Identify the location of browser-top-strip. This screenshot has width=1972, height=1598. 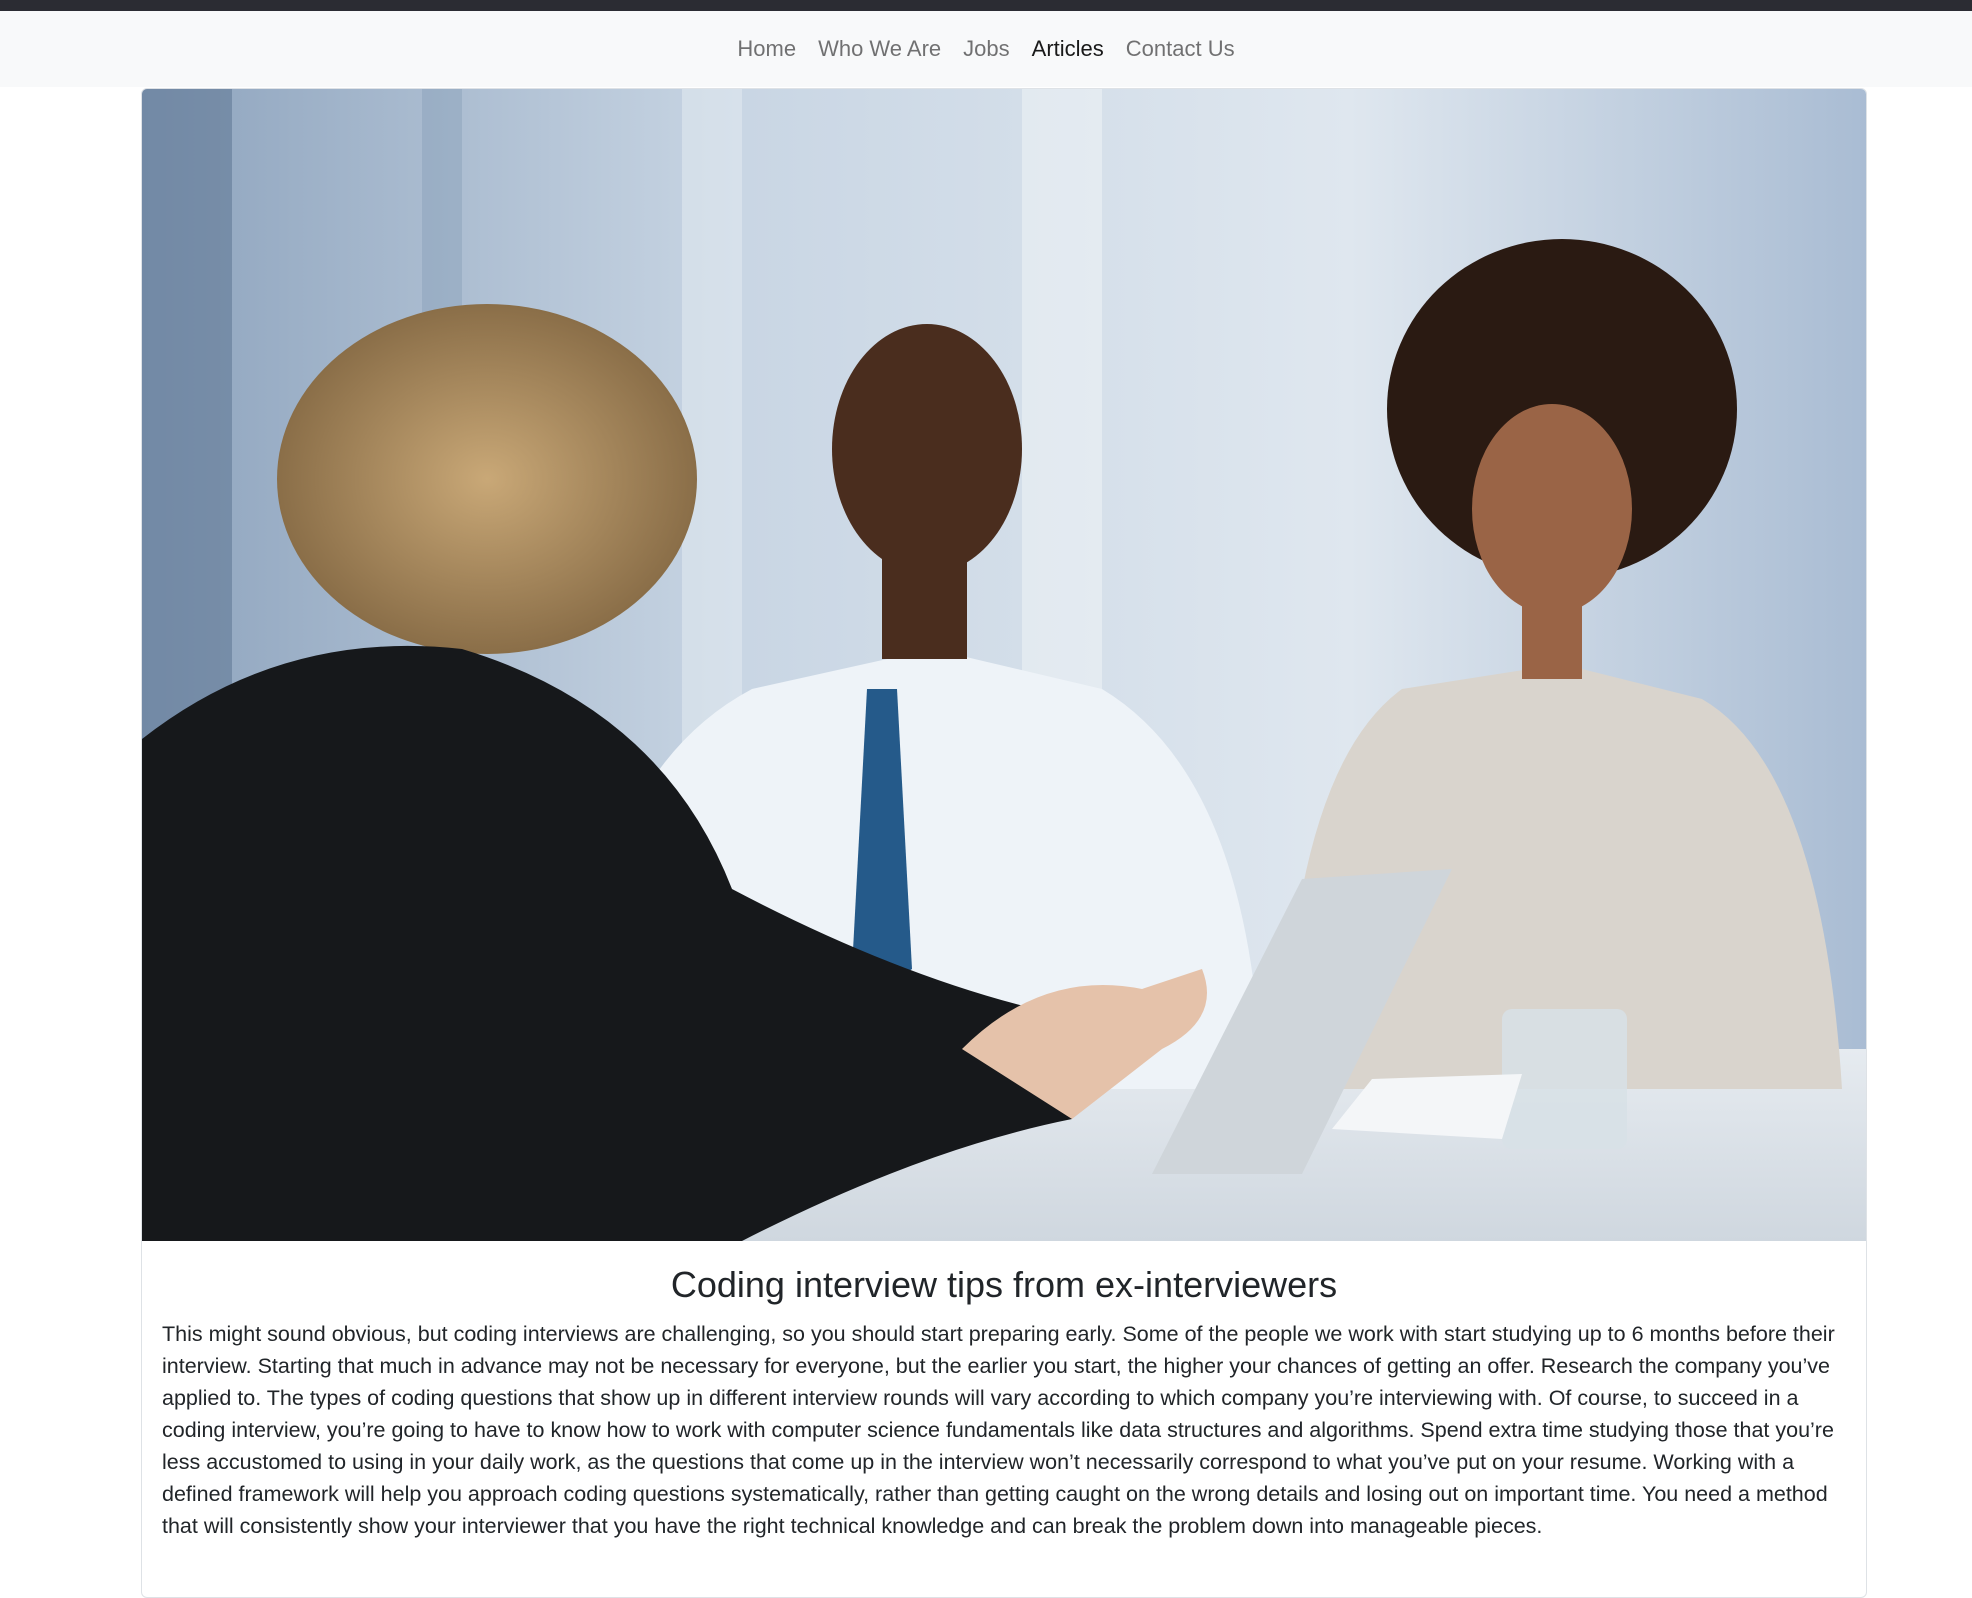
(986, 5).